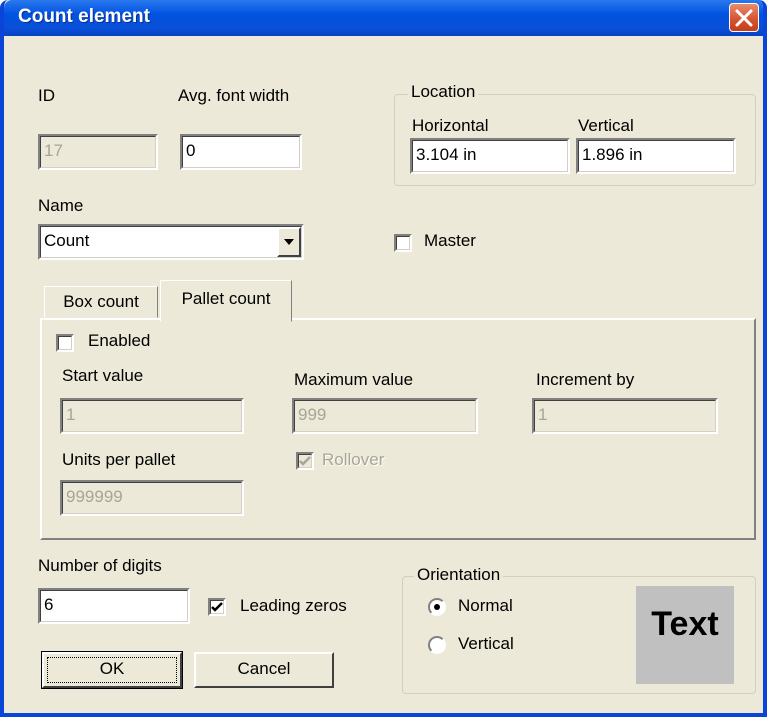 Image resolution: width=767 pixels, height=717 pixels. What do you see at coordinates (656, 156) in the screenshot?
I see `vertical-field: 1.896 in` at bounding box center [656, 156].